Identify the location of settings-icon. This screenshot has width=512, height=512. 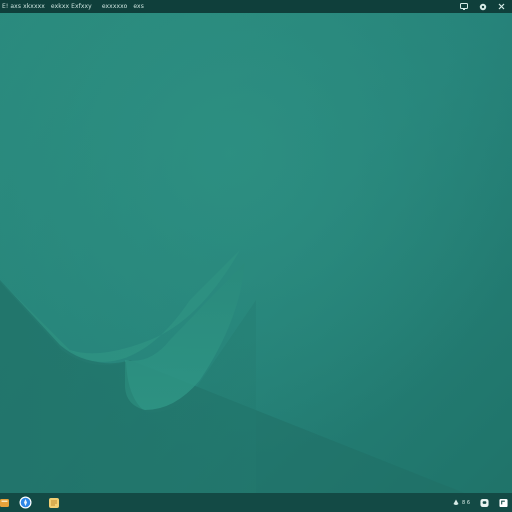
(482, 6).